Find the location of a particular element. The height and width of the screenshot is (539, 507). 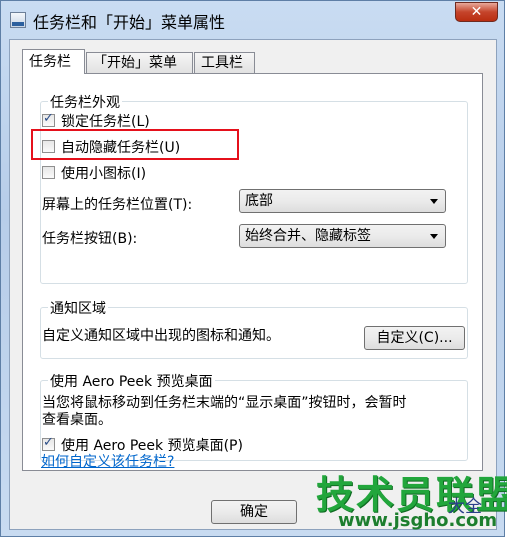

taskbar-position-label: 屏幕上的任务栏位置(T): is located at coordinates (117, 205).